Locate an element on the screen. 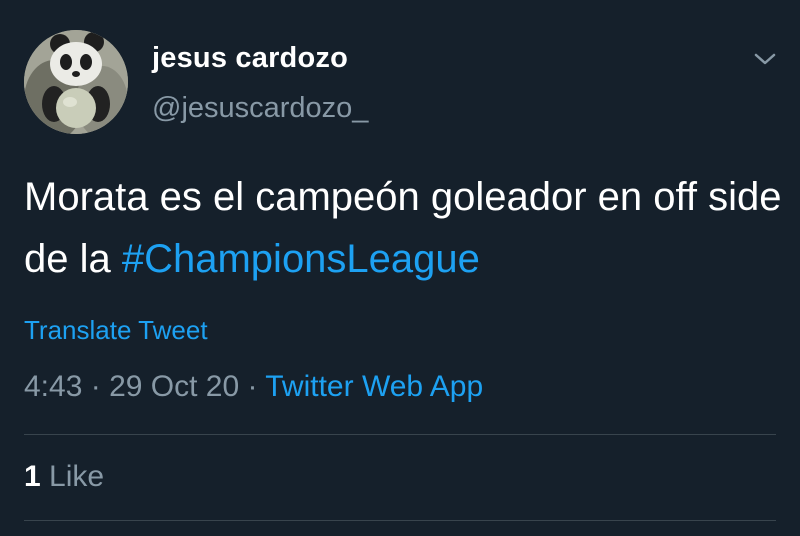 The image size is (800, 536). likes-stat: 1 Like is located at coordinates (64, 477).